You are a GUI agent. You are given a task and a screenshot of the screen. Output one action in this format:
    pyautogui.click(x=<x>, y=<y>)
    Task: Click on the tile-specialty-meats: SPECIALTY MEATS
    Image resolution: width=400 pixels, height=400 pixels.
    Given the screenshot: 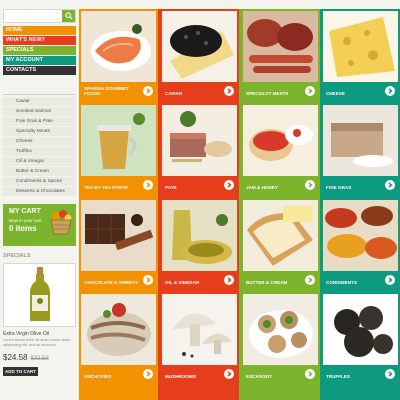 What is the action you would take?
    pyautogui.click(x=280, y=55)
    